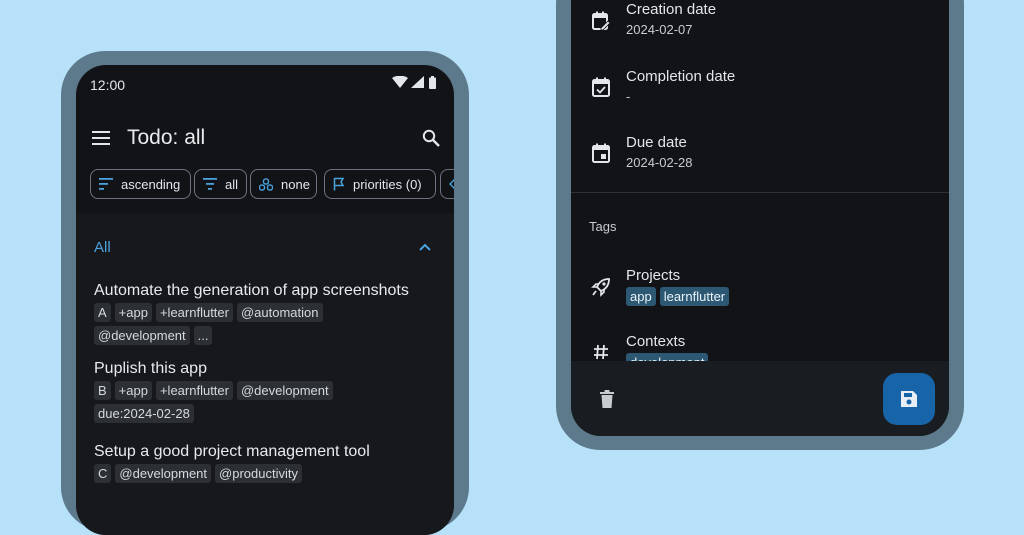 This screenshot has height=535, width=1024. Describe the element at coordinates (641, 296) in the screenshot. I see `project-tag: app` at that location.